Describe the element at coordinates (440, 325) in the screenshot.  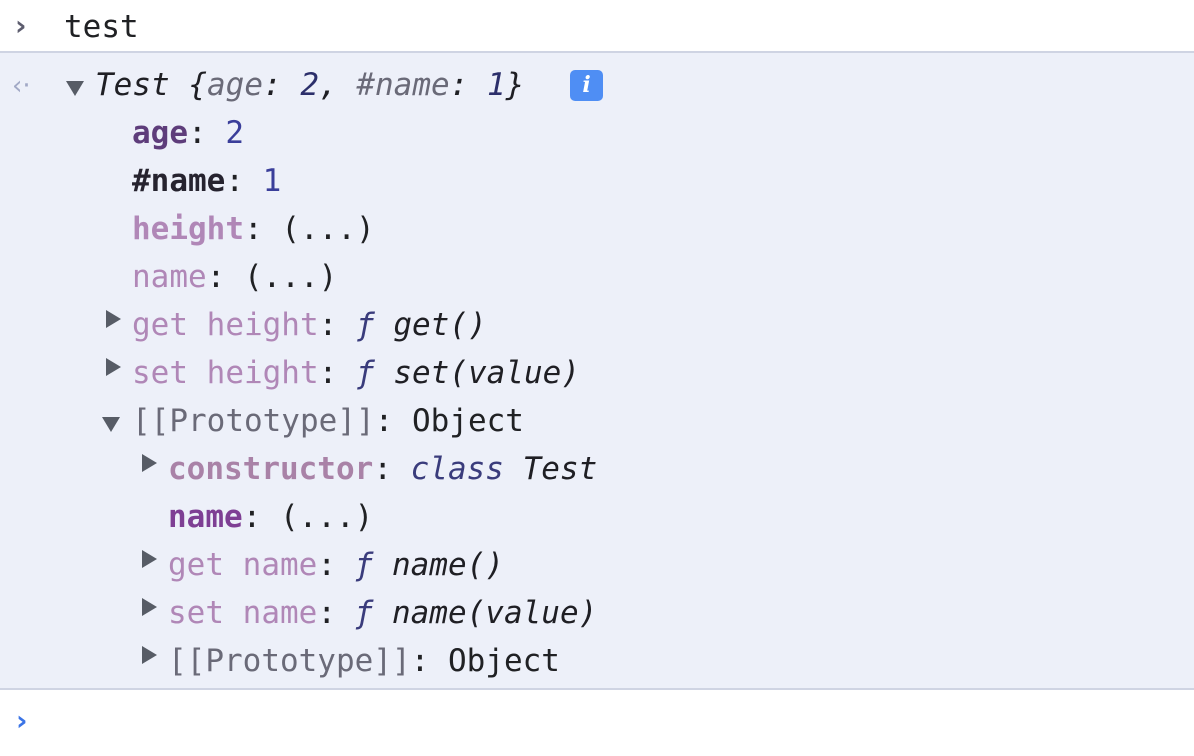
I see `function-signature: get()` at that location.